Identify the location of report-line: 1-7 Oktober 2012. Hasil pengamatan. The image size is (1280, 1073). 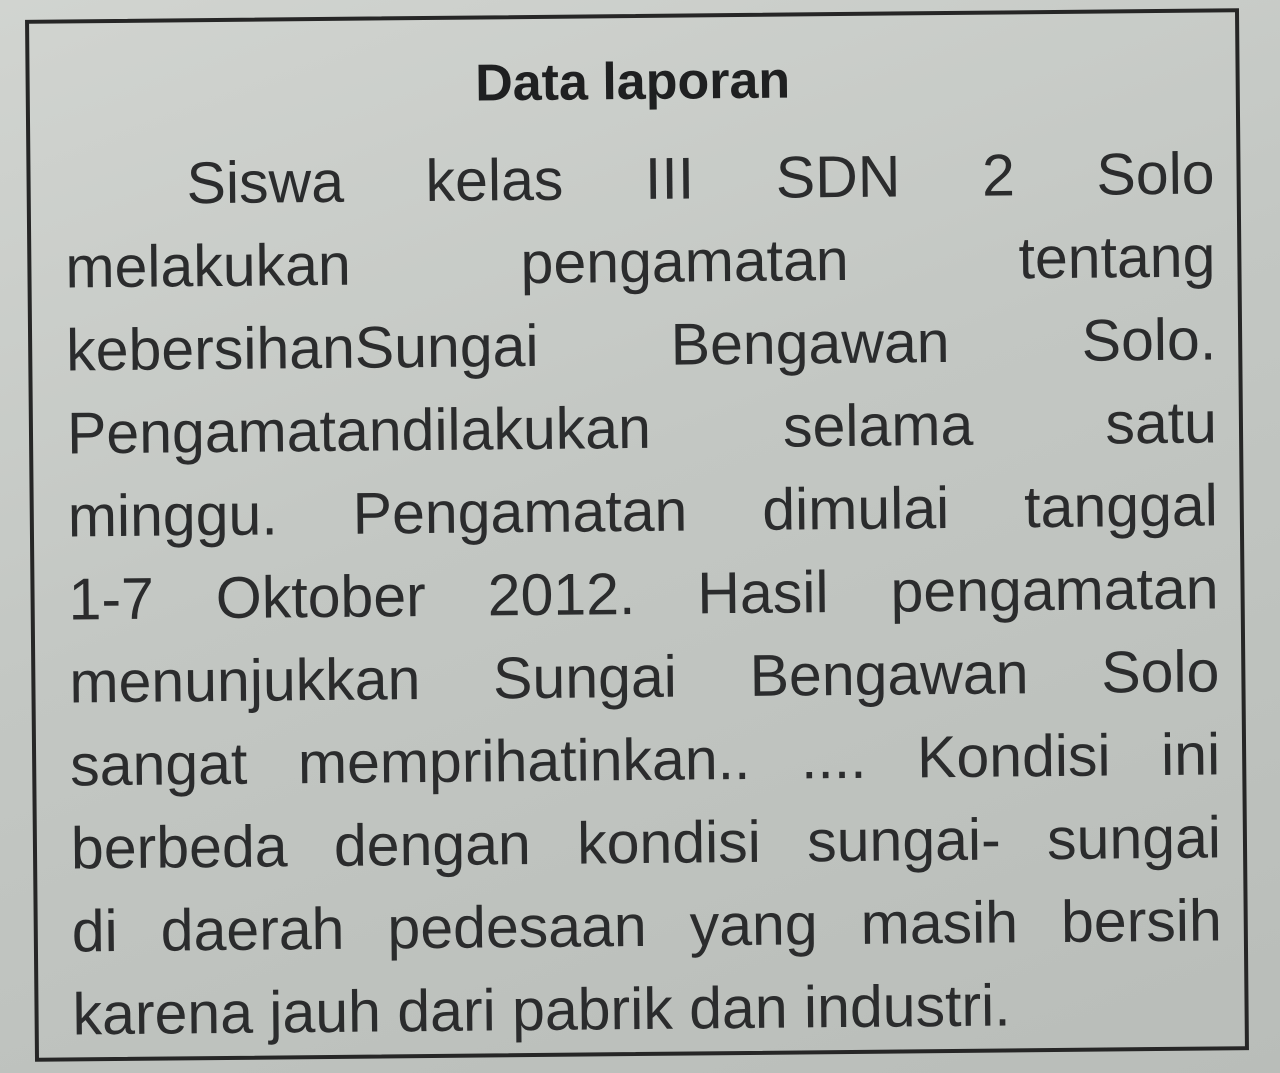
(643, 594).